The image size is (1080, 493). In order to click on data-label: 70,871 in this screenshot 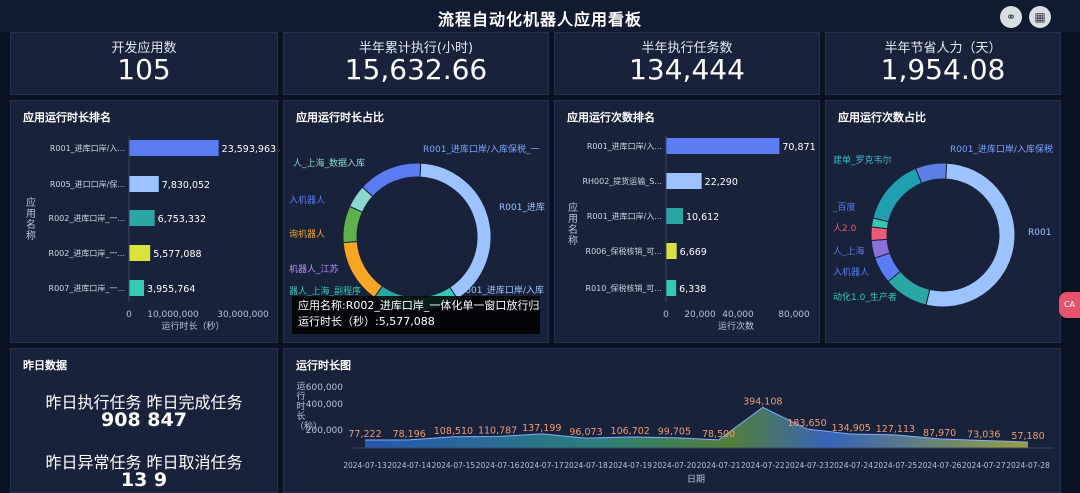, I will do `click(798, 147)`.